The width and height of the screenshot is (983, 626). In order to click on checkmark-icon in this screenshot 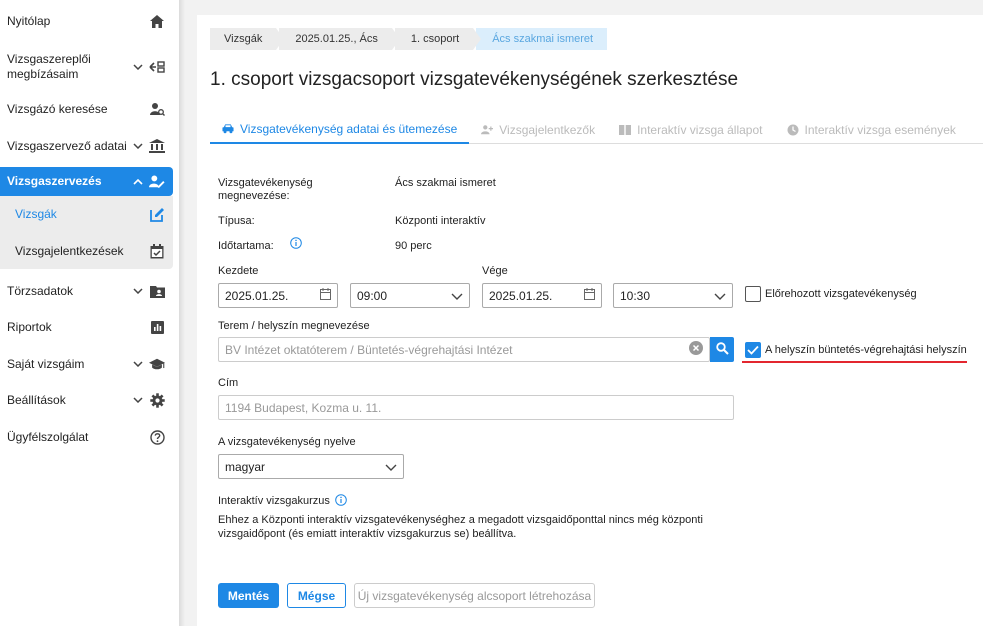, I will do `click(753, 350)`.